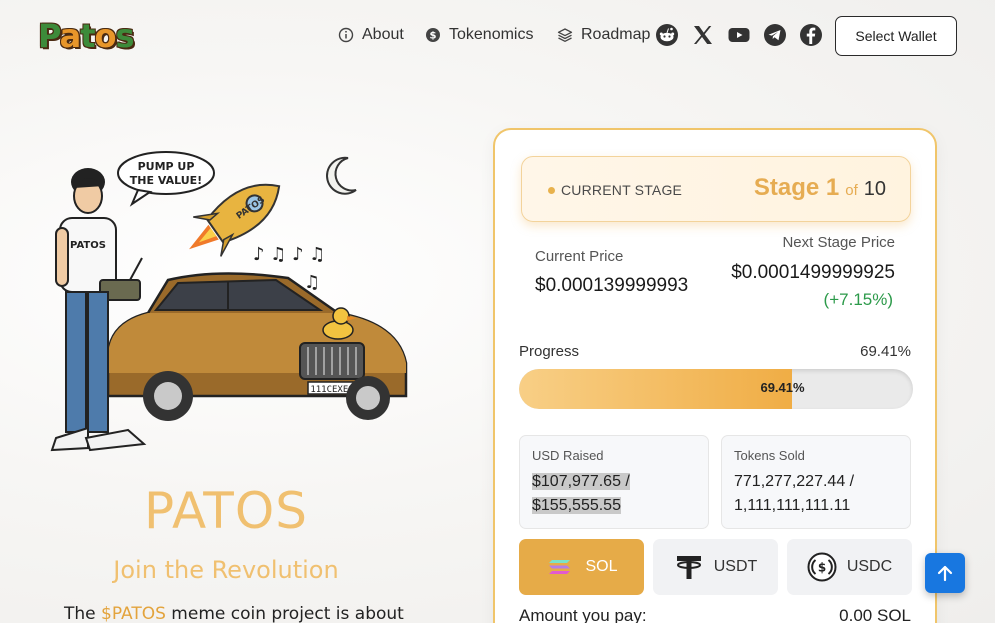  I want to click on svg-text: THE VALUE!, so click(166, 180).